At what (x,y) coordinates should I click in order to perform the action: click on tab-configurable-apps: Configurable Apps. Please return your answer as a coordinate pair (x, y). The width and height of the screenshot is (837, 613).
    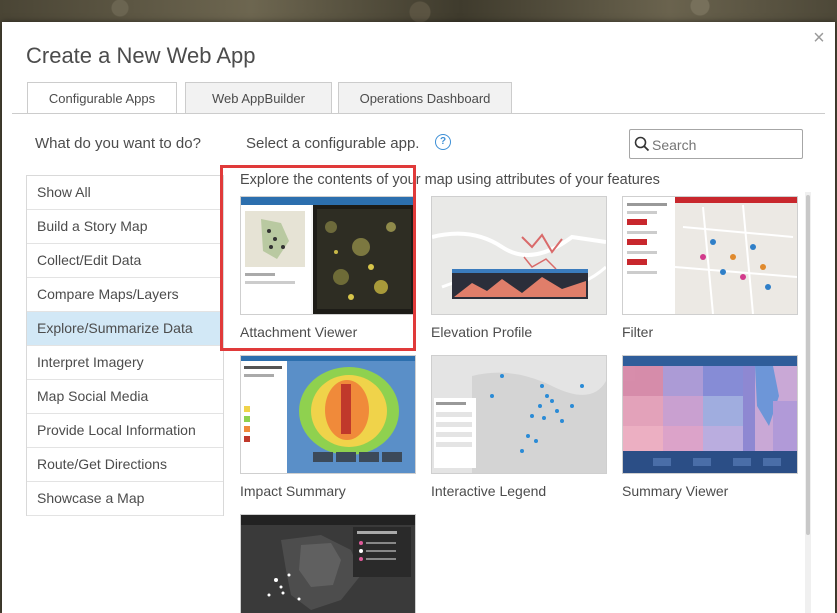
    Looking at the image, I should click on (102, 98).